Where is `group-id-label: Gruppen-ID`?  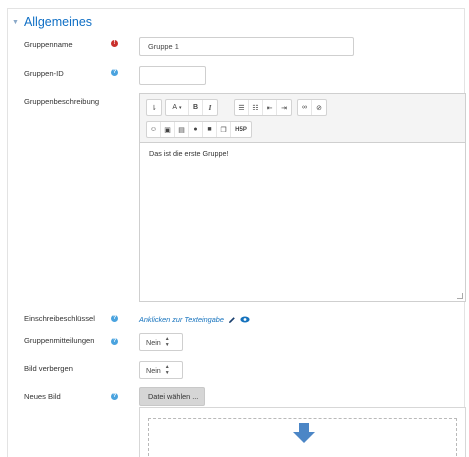 group-id-label: Gruppen-ID is located at coordinates (44, 73).